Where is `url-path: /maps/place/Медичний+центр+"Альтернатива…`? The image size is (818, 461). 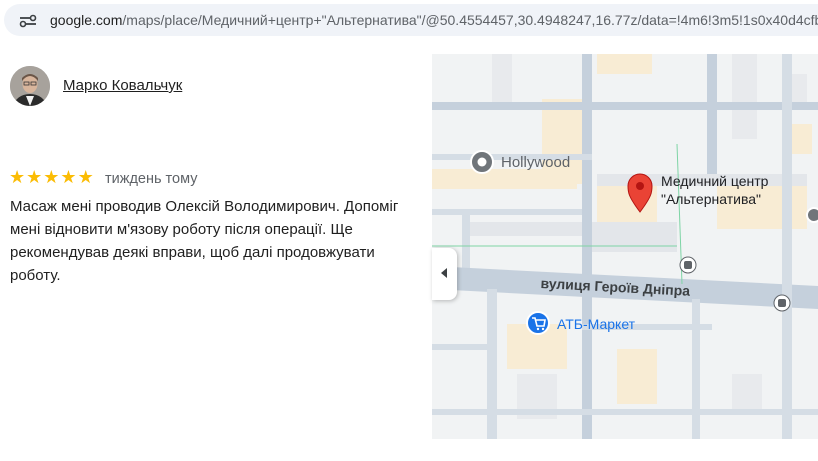 url-path: /maps/place/Медичний+центр+"Альтернатива… is located at coordinates (470, 20).